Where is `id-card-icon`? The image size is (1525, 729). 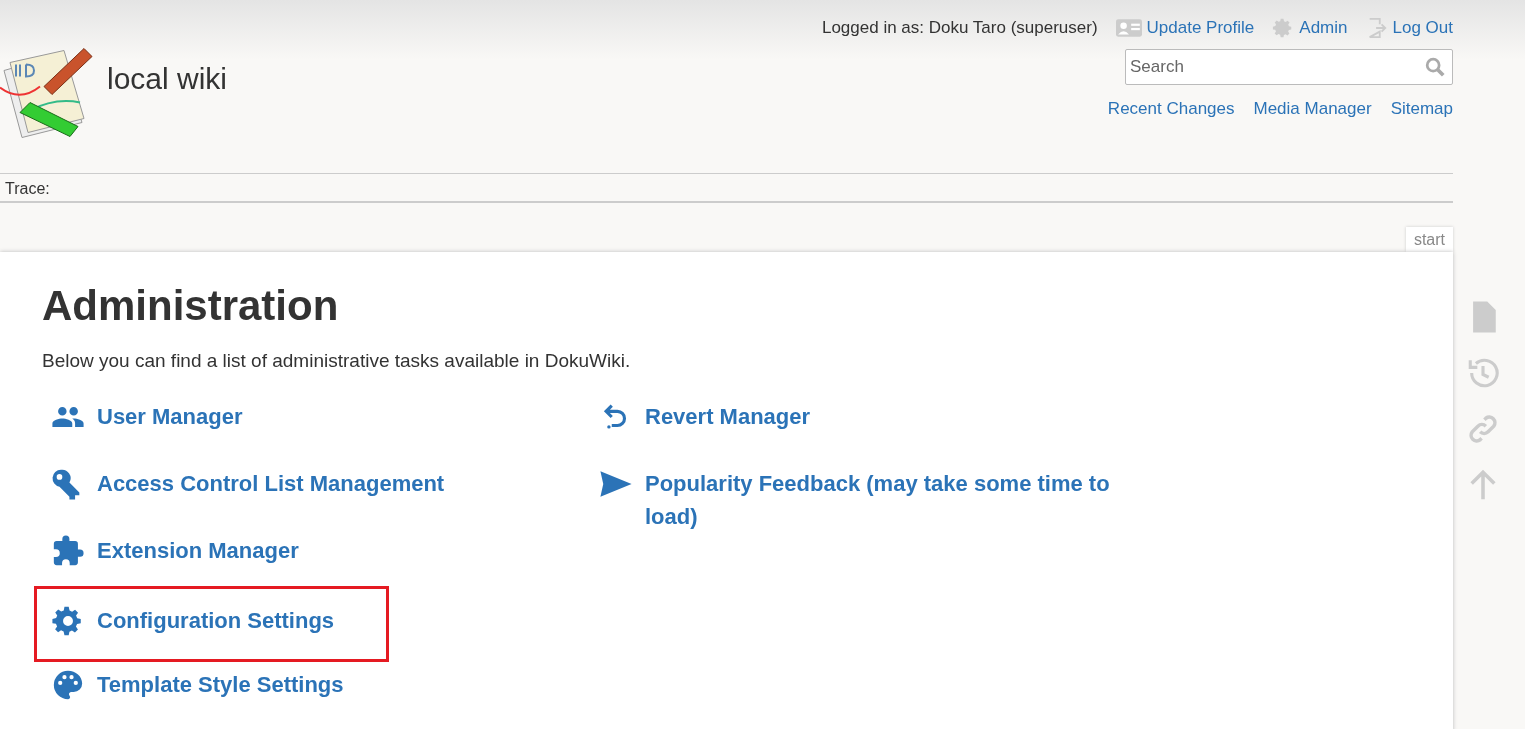
id-card-icon is located at coordinates (1128, 28).